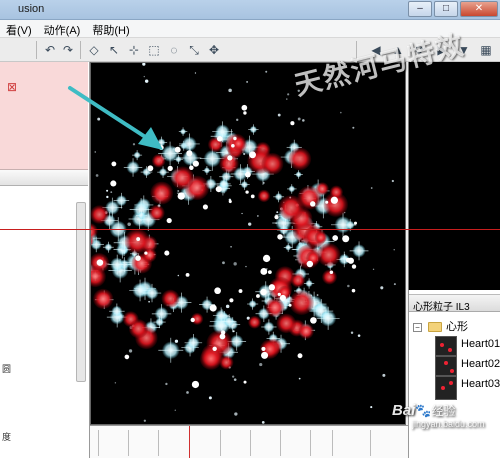  Describe the element at coordinates (249, 441) in the screenshot. I see `timeline` at that location.